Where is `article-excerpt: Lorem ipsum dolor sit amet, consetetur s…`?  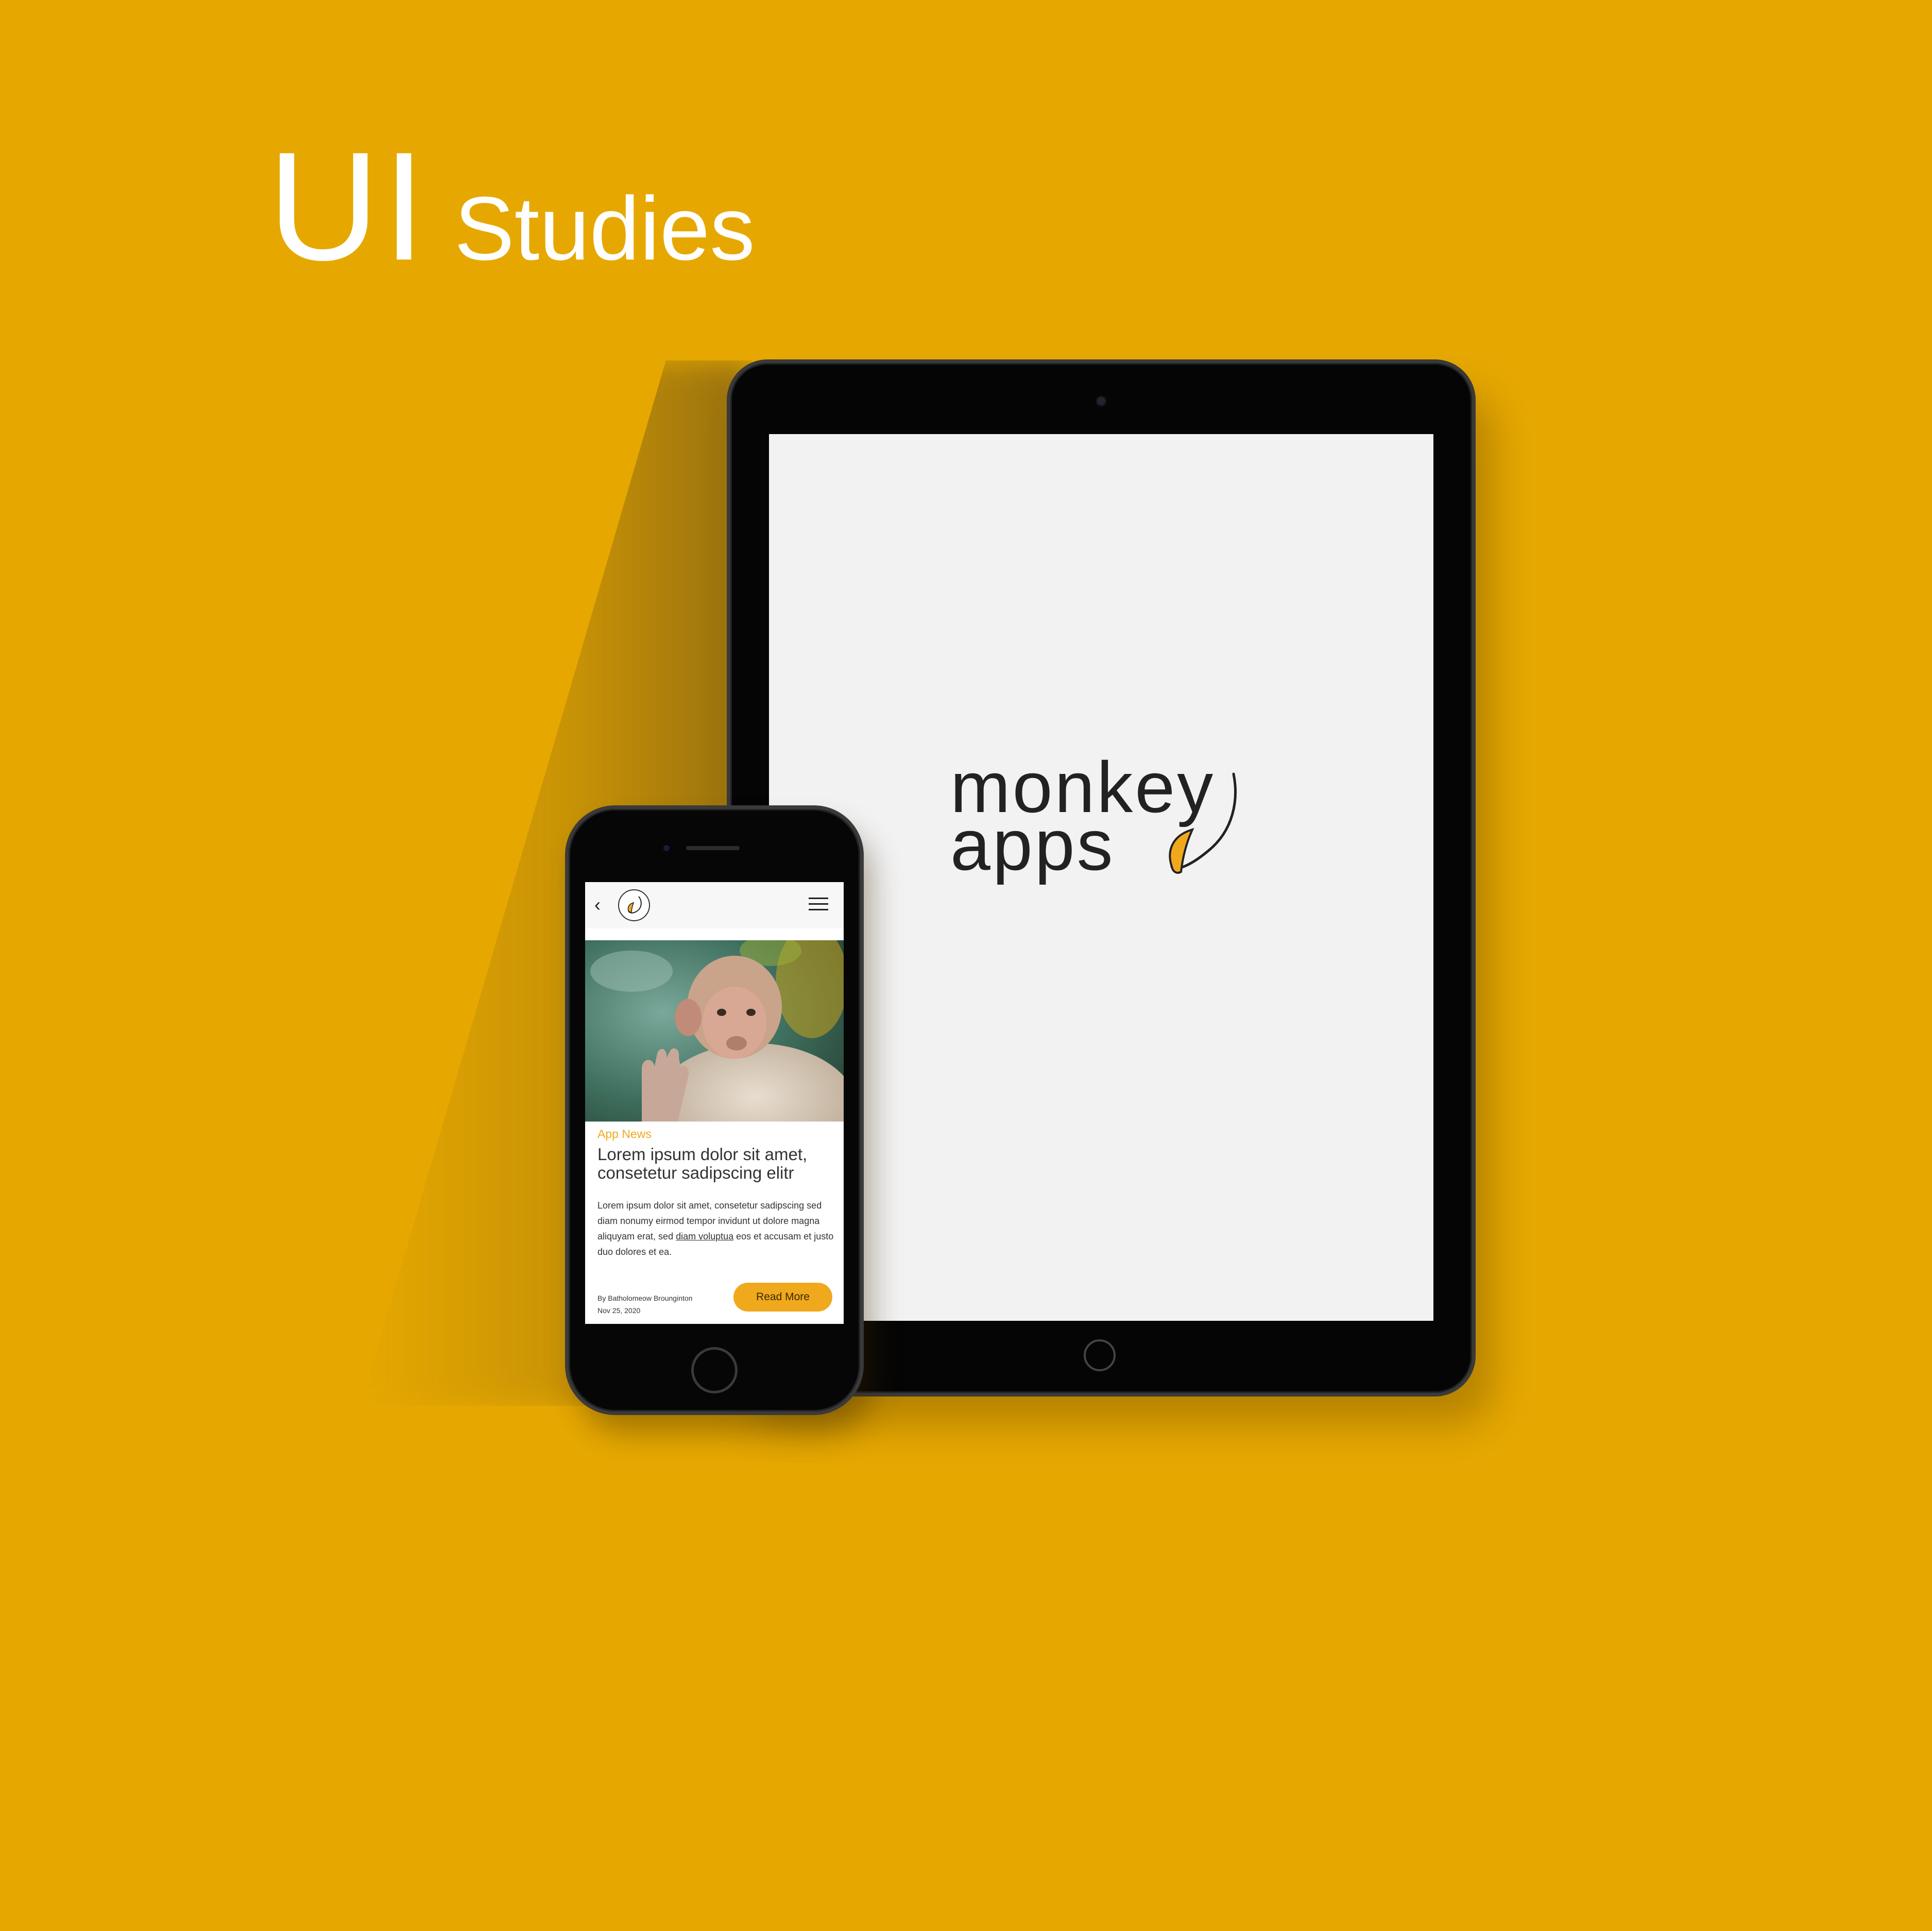 article-excerpt: Lorem ipsum dolor sit amet, consetetur s… is located at coordinates (715, 1229).